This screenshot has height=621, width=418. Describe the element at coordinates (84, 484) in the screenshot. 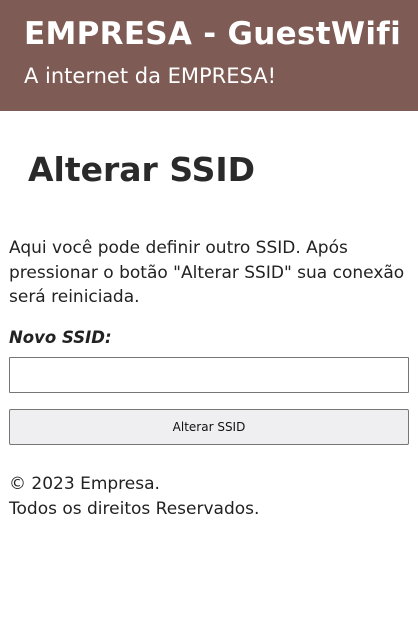

I see `footer-copyright: © 2023 Empresa.` at that location.